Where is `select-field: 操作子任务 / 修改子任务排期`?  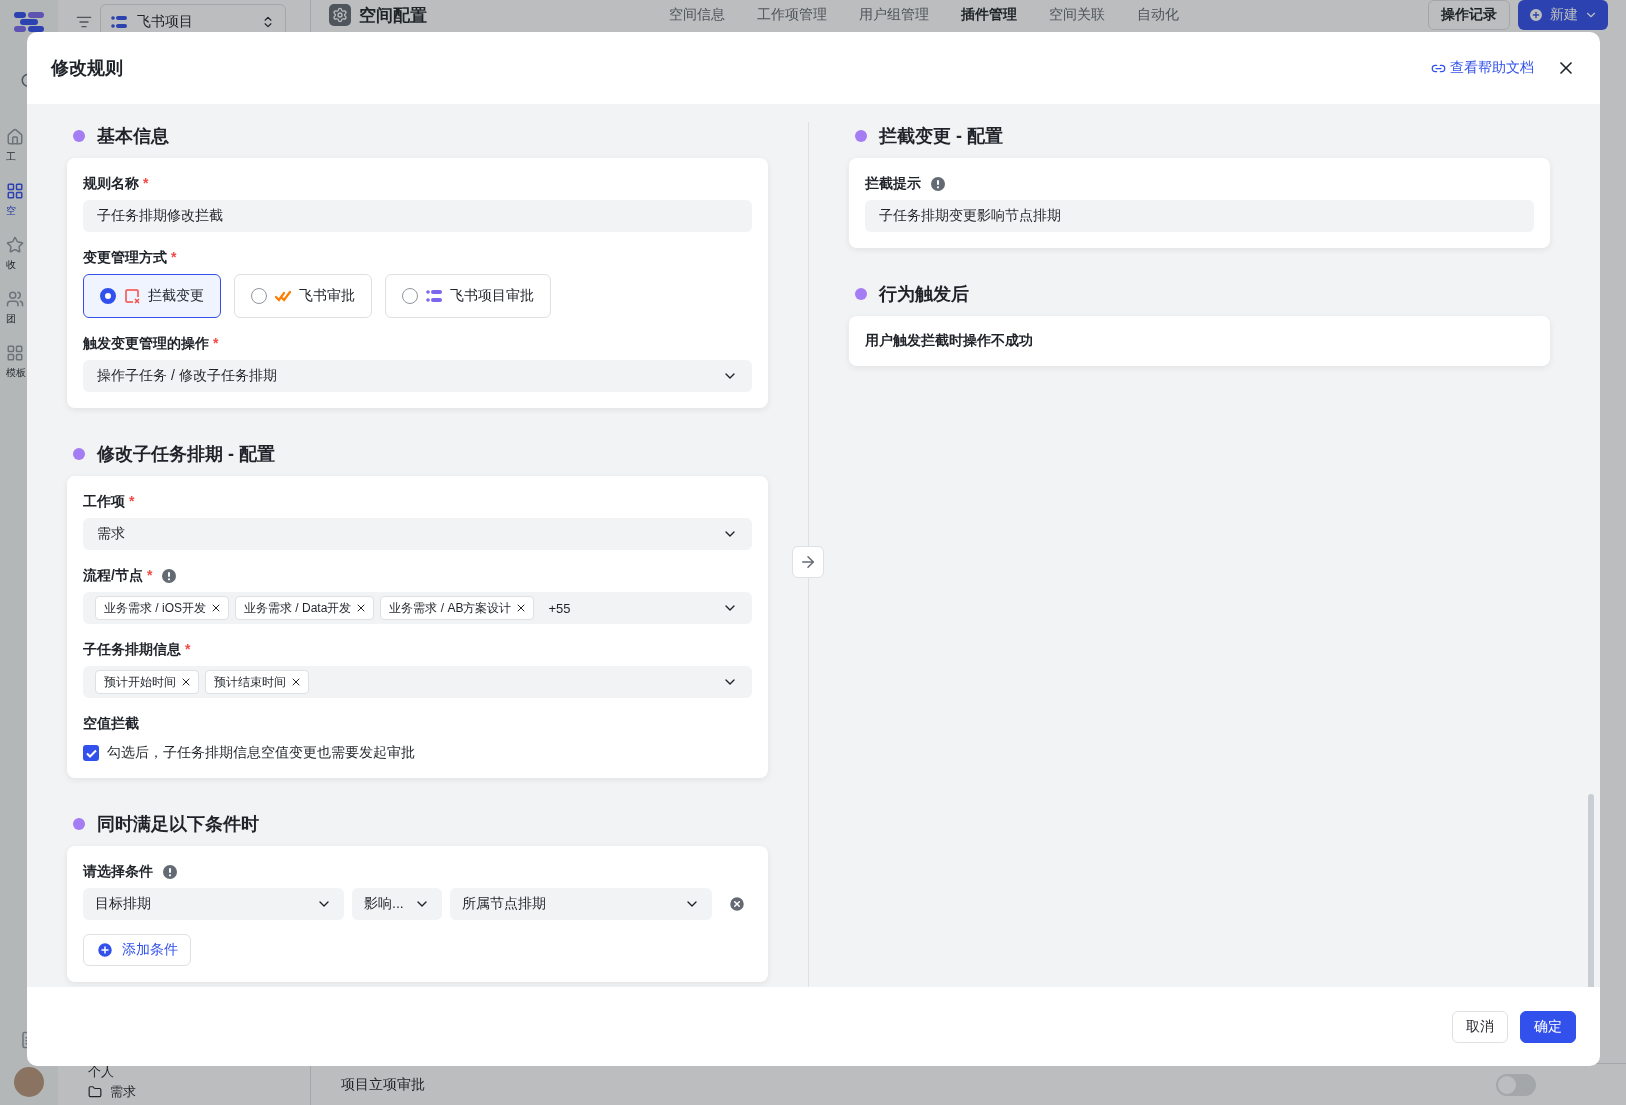
select-field: 操作子任务 / 修改子任务排期 is located at coordinates (417, 376).